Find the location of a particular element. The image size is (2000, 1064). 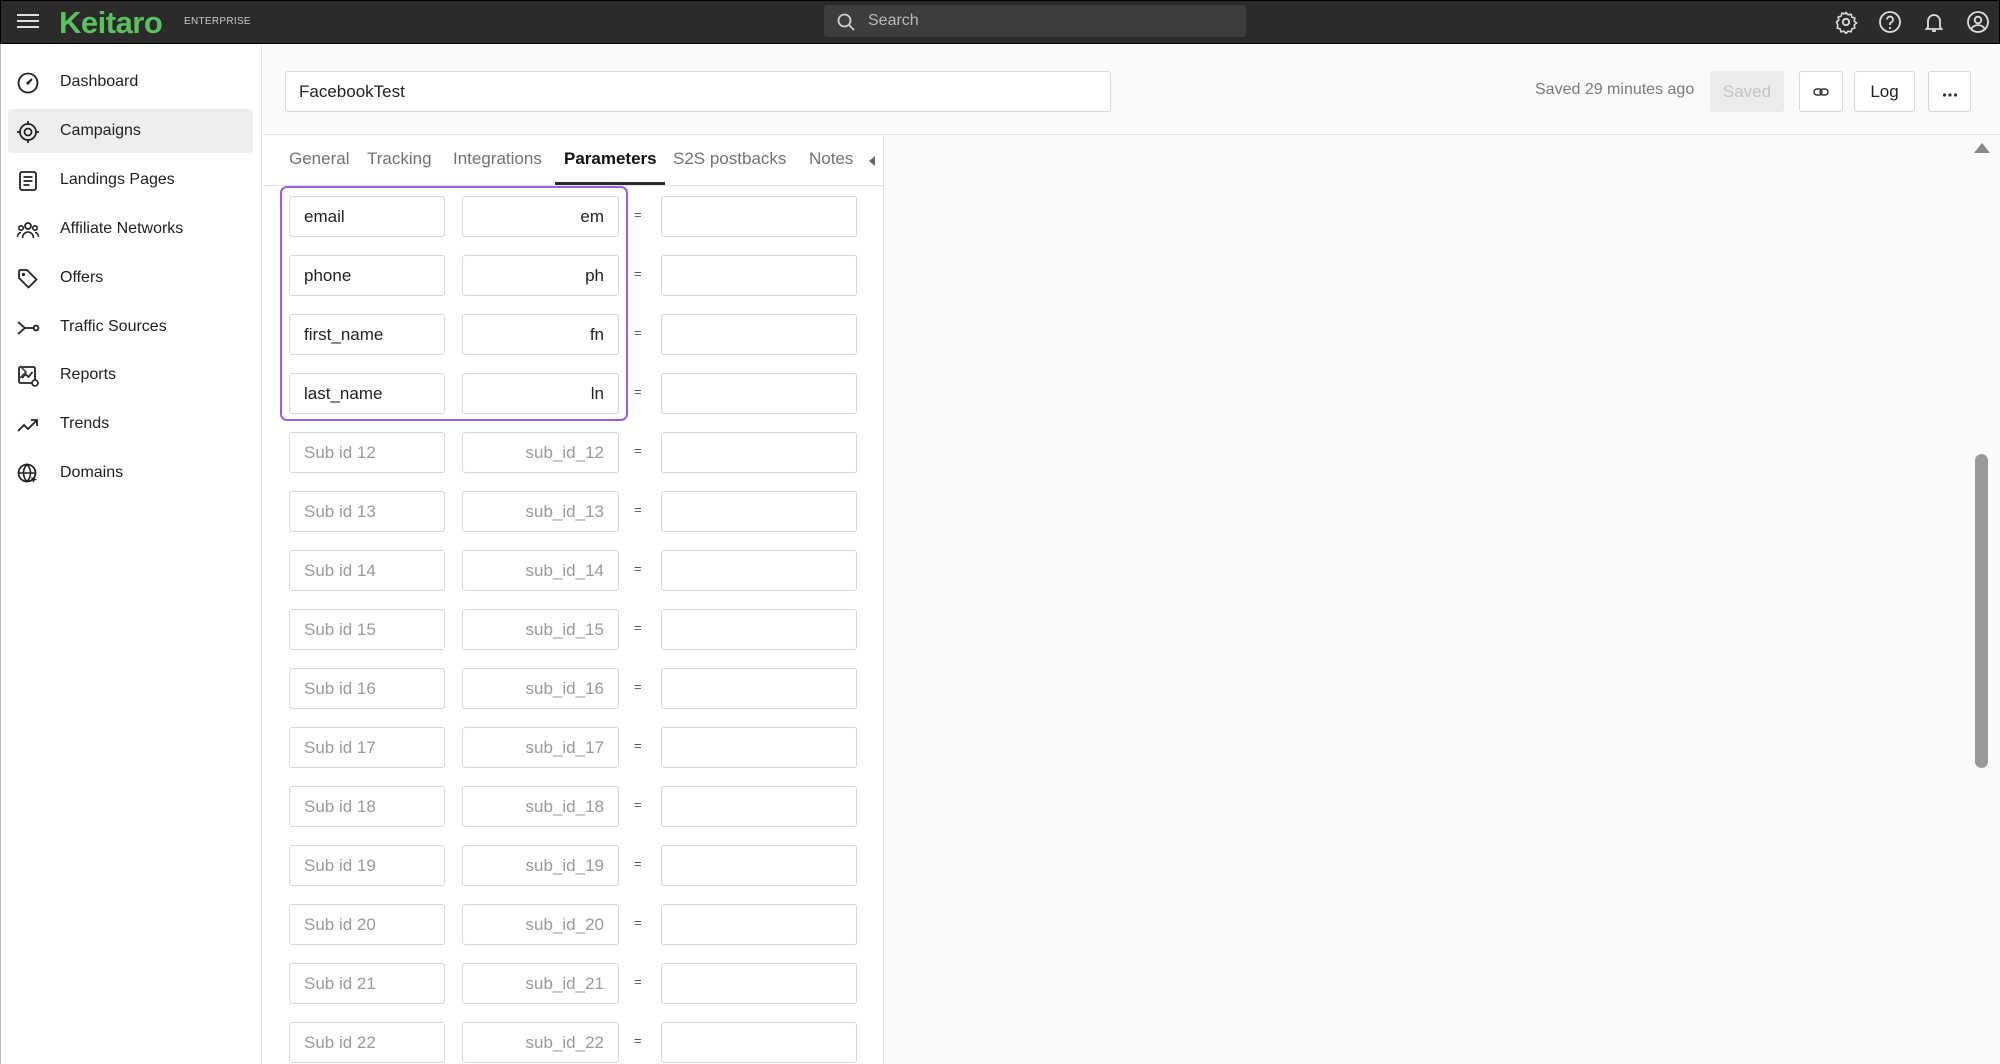

sidebar-item-label: Offers is located at coordinates (82, 277).